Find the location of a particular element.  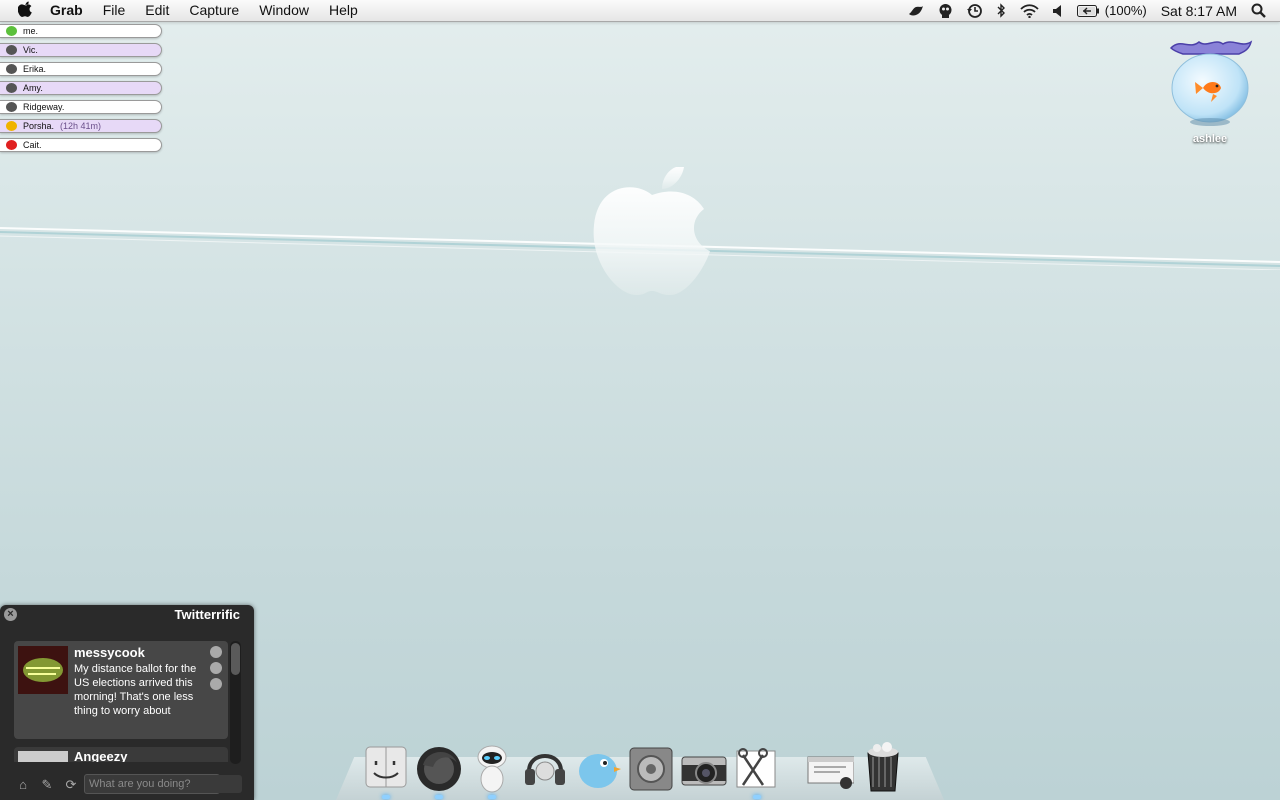

battery-status: (100%) is located at coordinates (1111, 10).